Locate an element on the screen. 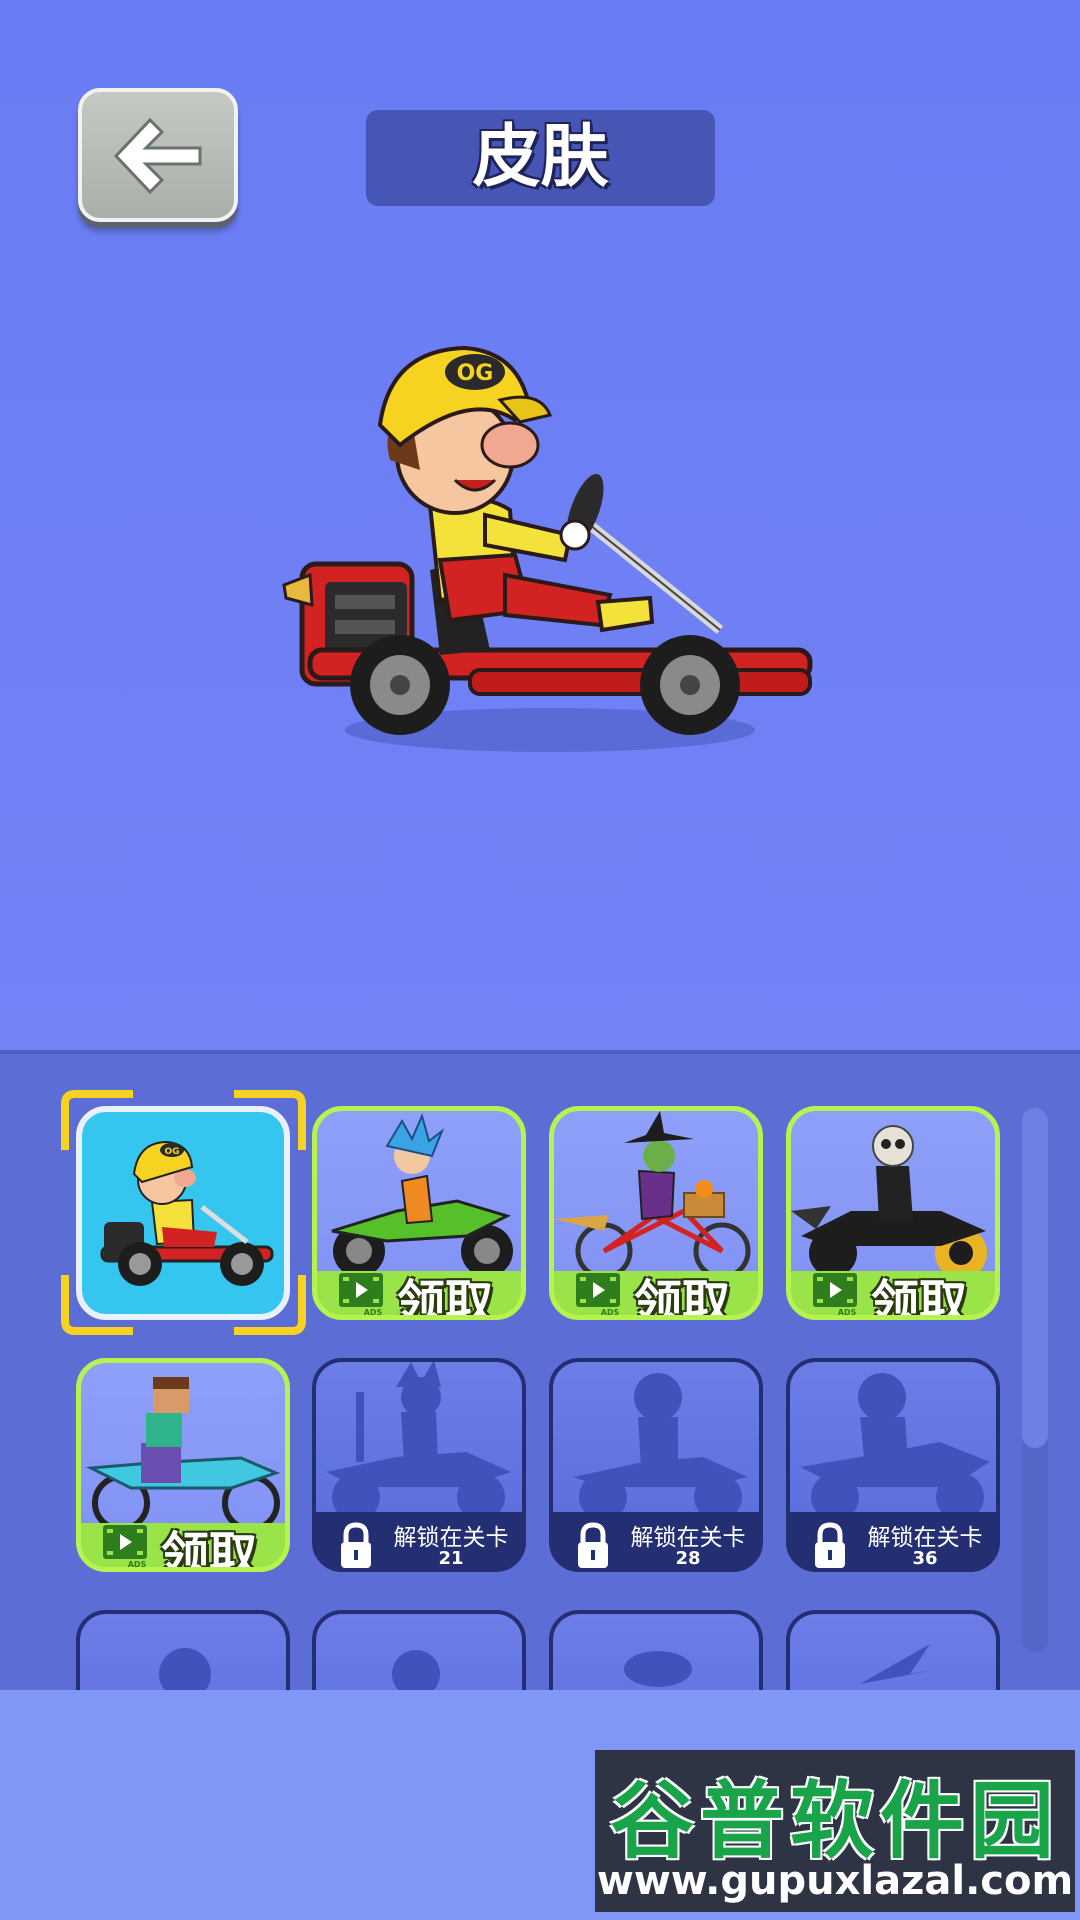 Image resolution: width=1080 pixels, height=1920 pixels. unlock-level: 28 is located at coordinates (688, 1558).